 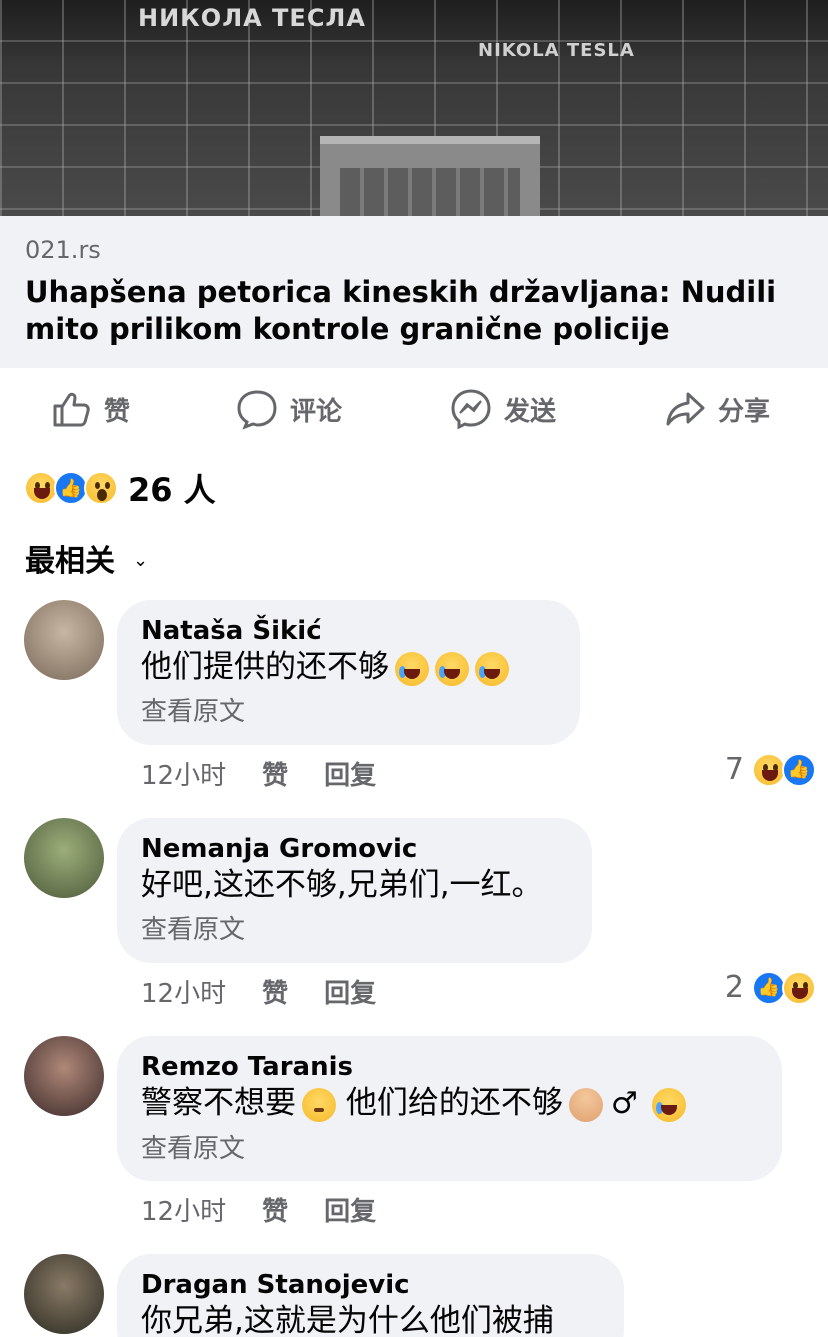 I want to click on comment-author: Remzo Taranis, so click(x=449, y=1067).